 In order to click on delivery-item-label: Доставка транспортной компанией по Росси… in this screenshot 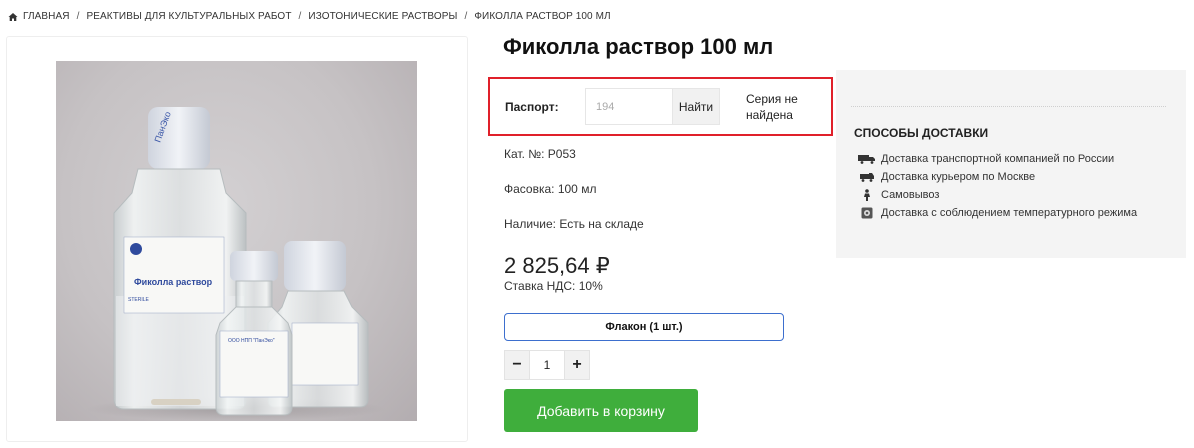, I will do `click(998, 159)`.